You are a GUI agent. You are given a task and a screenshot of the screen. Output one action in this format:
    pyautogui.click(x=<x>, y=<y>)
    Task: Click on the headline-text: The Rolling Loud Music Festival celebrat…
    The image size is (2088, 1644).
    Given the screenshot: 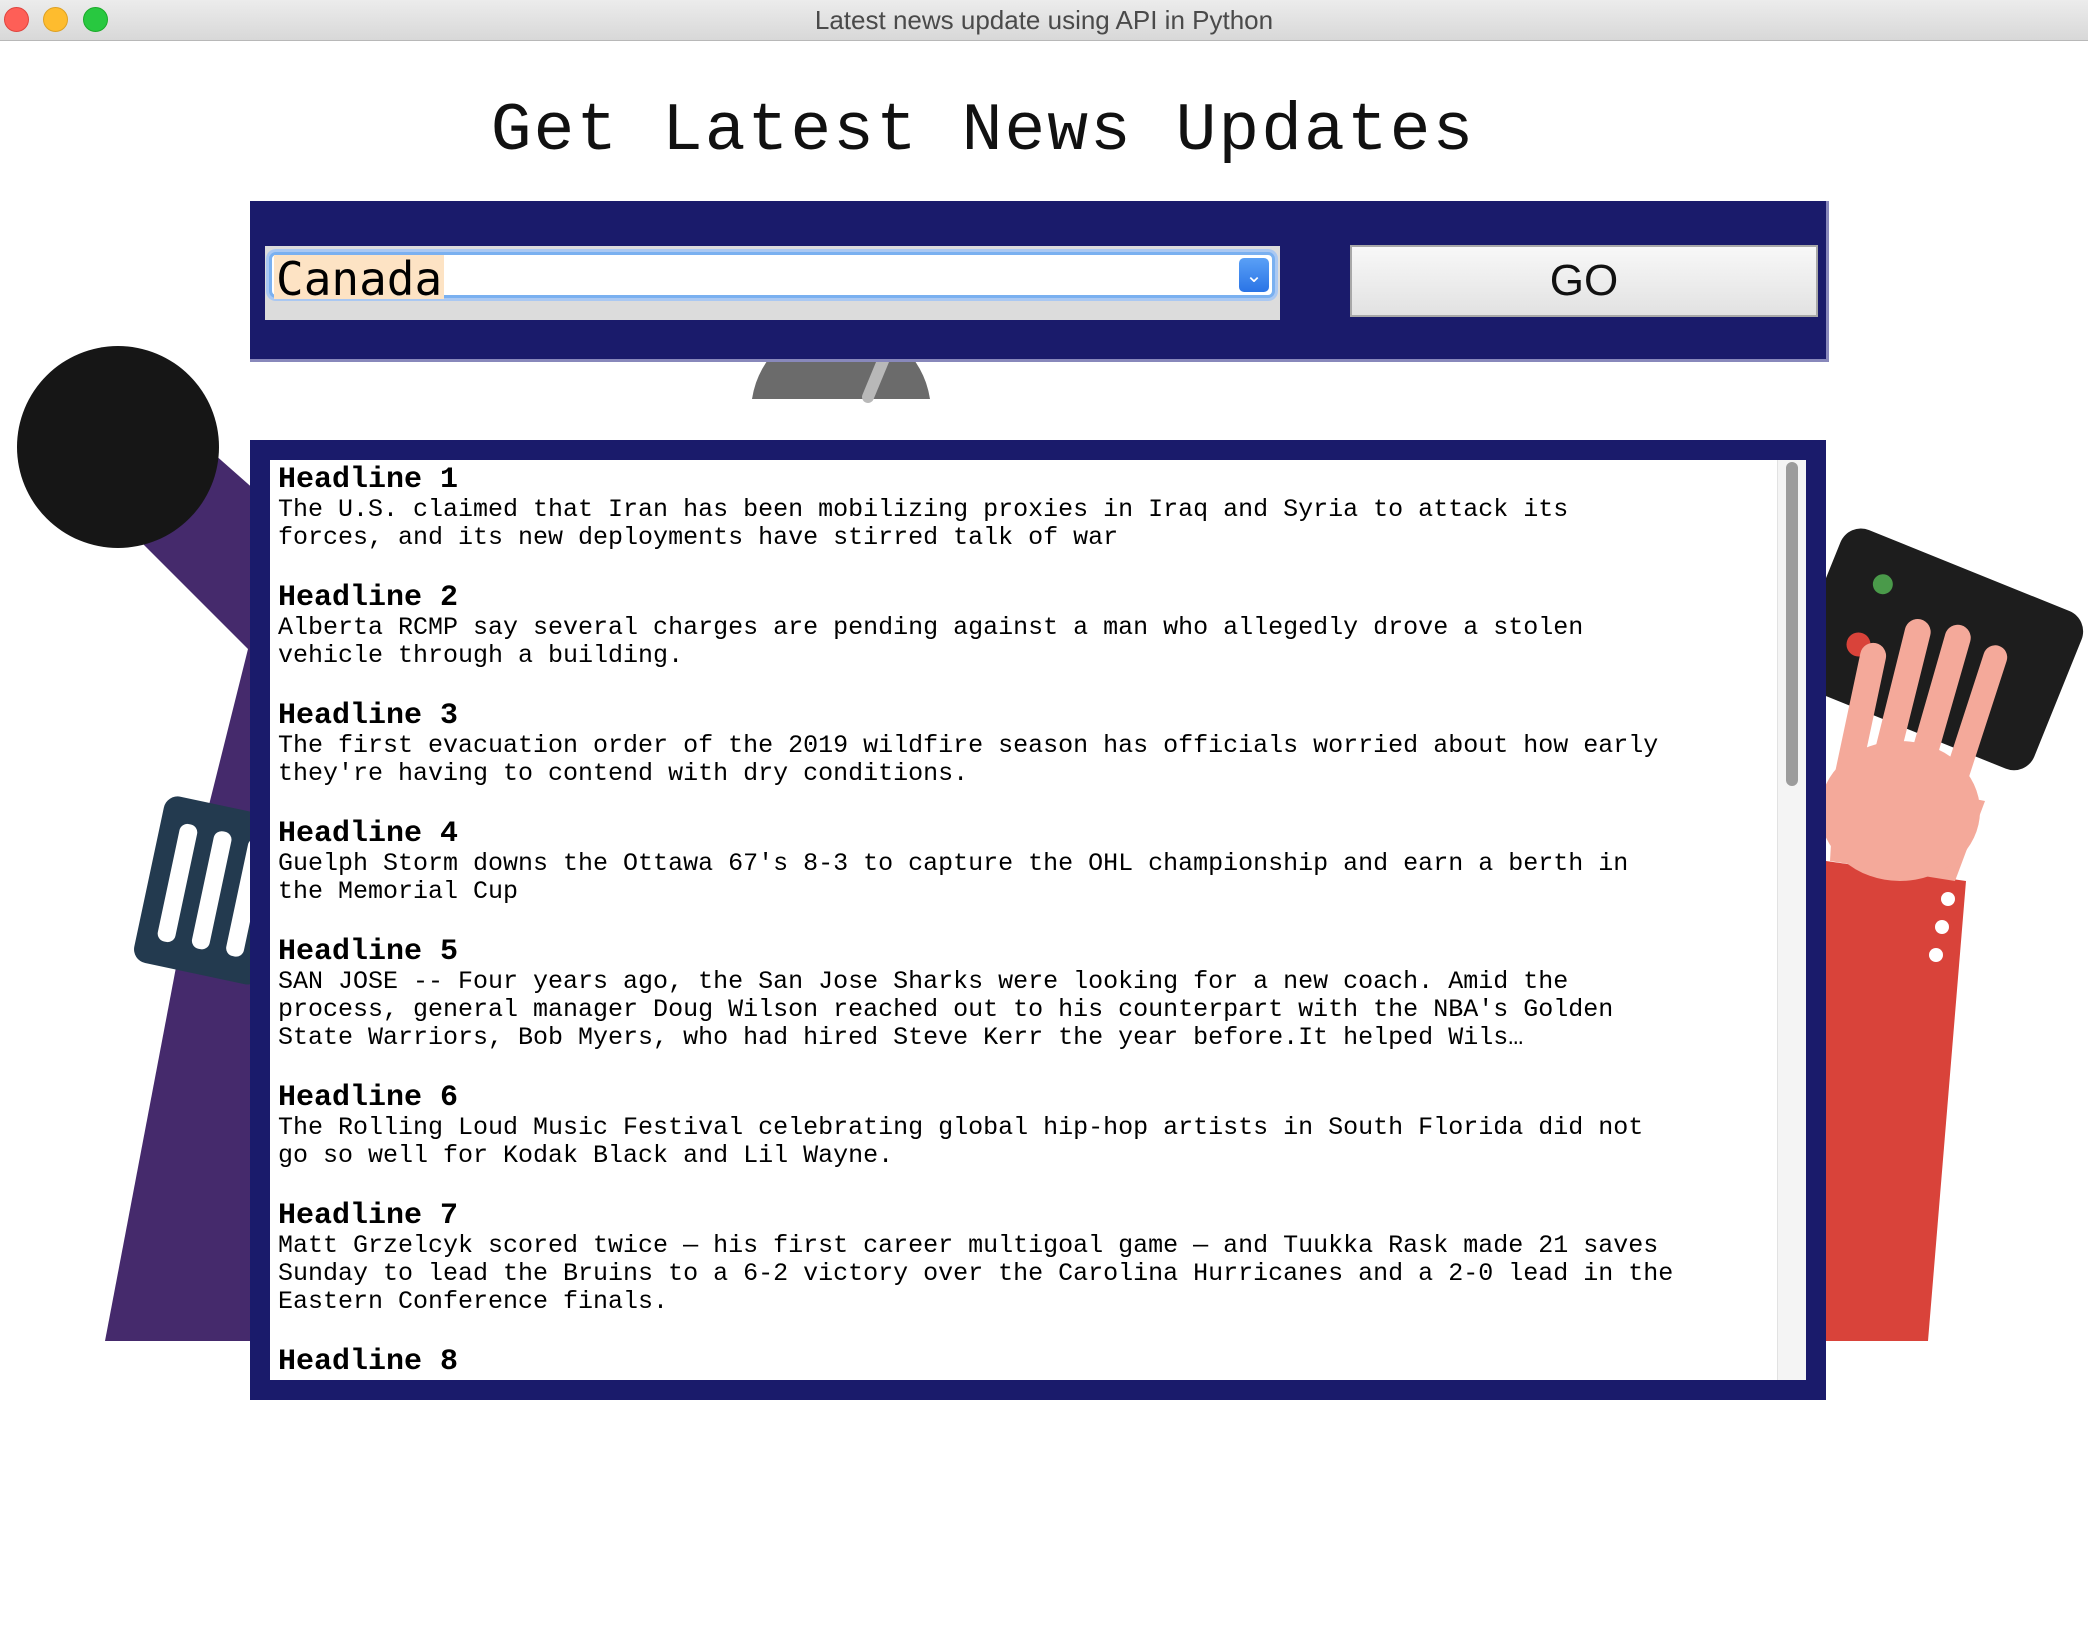 What is the action you would take?
    pyautogui.click(x=961, y=1141)
    